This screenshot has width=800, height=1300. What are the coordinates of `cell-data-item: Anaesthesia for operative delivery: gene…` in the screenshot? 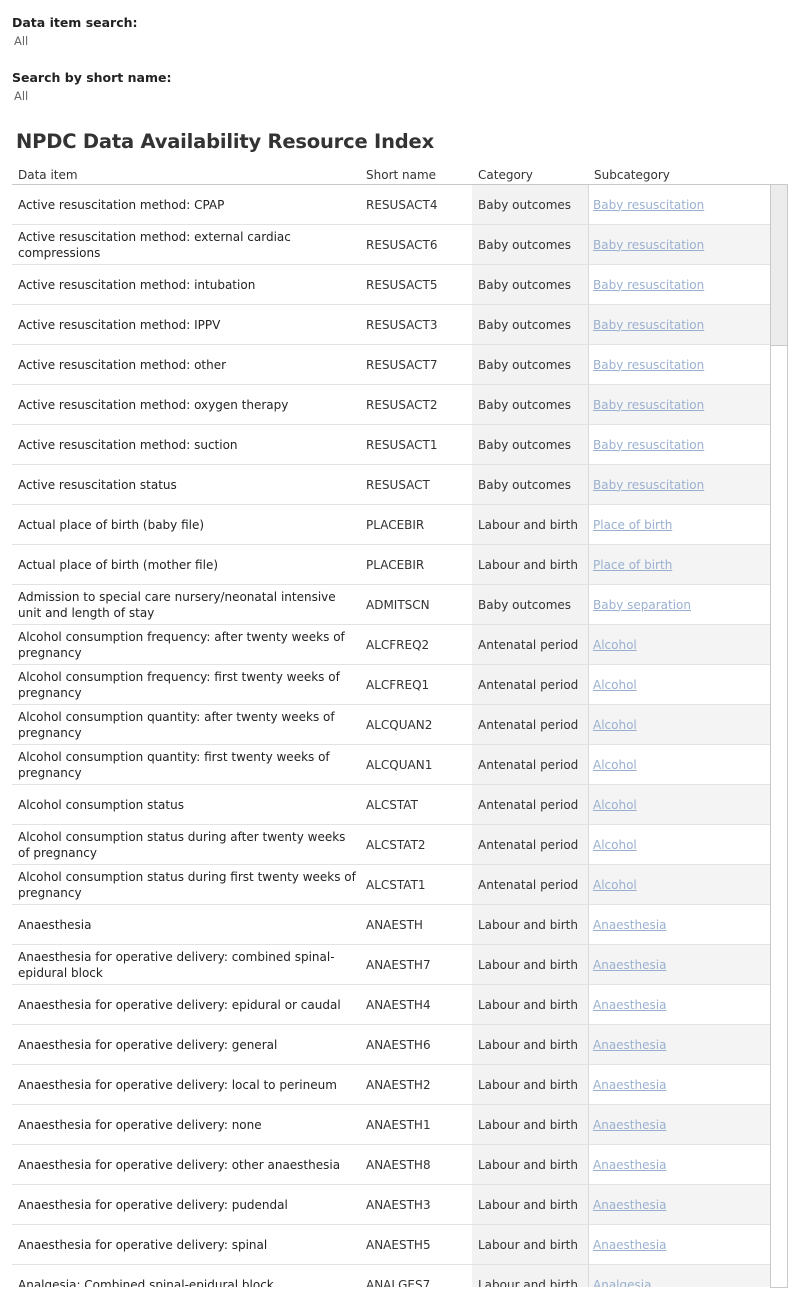 It's located at (189, 1044).